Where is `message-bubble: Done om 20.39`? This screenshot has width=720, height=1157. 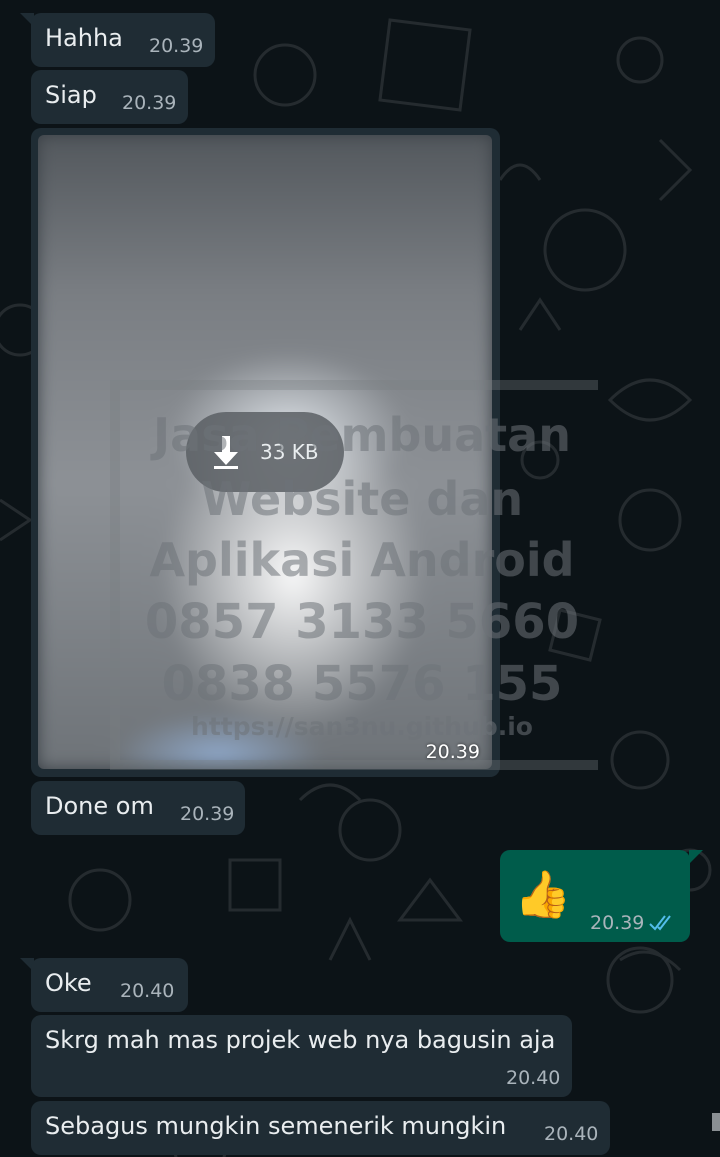
message-bubble: Done om 20.39 is located at coordinates (138, 808).